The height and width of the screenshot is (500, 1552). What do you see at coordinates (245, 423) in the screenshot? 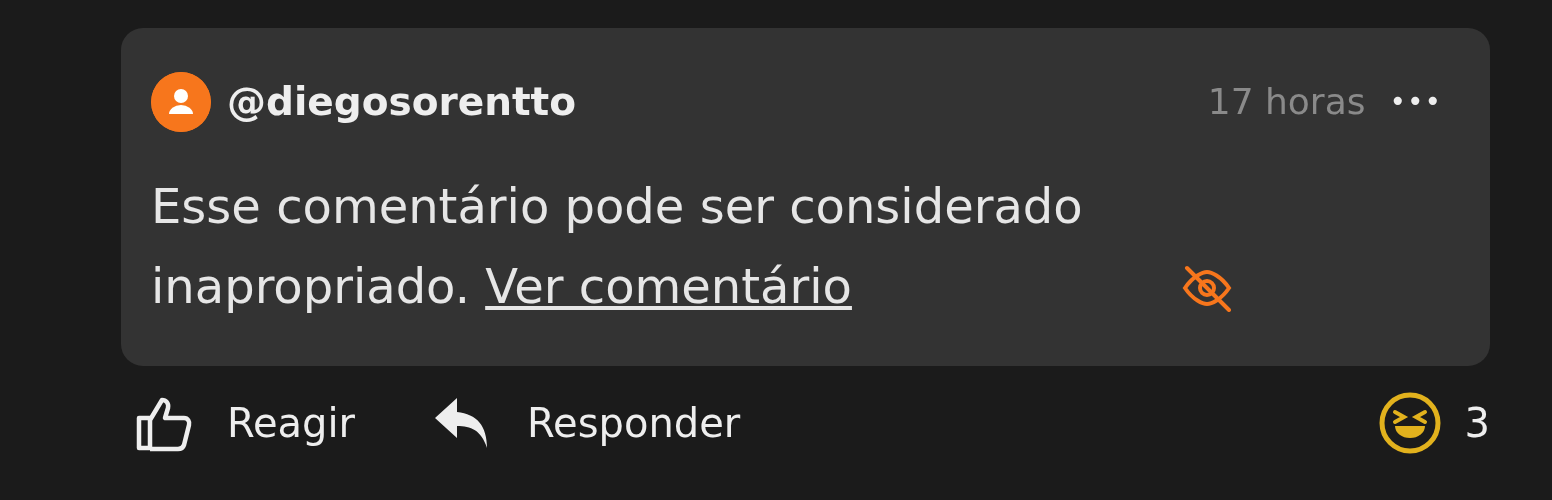
I see `react-button: Reagir` at bounding box center [245, 423].